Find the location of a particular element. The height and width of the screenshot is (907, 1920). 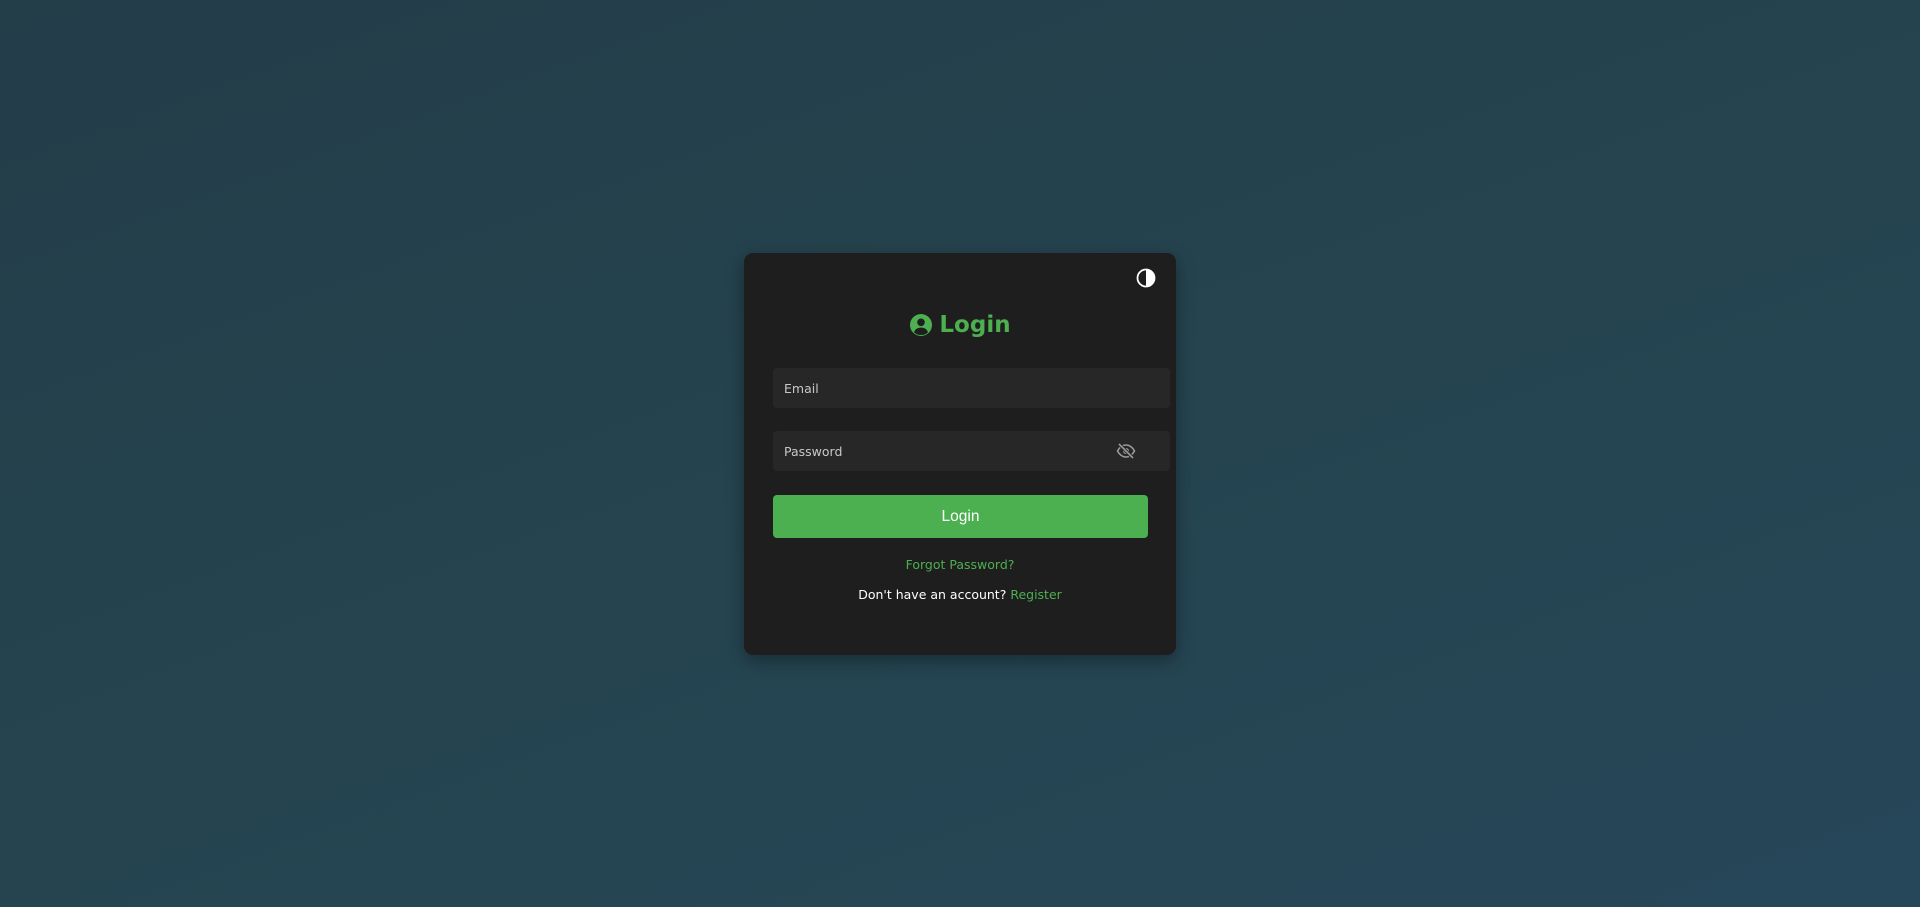

half-circle-contrast-icon is located at coordinates (1146, 278).